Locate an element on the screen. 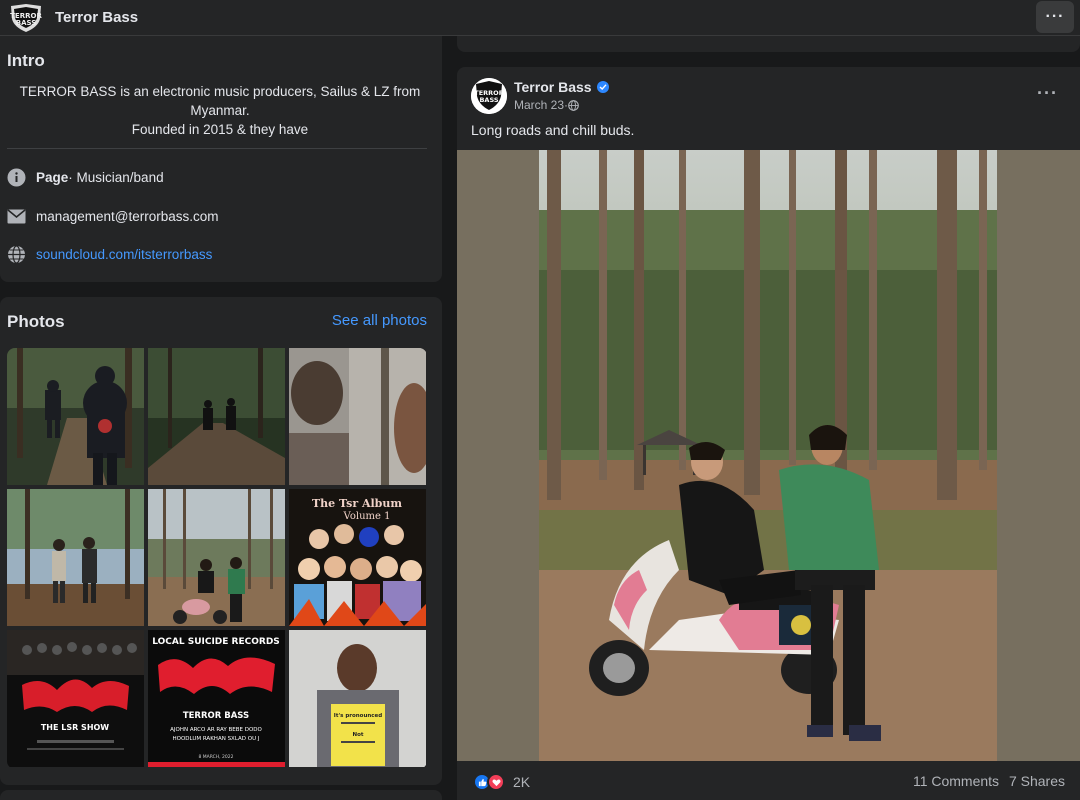 This screenshot has height=800, width=1080. post-caption: Long roads and chill buds. is located at coordinates (553, 130).